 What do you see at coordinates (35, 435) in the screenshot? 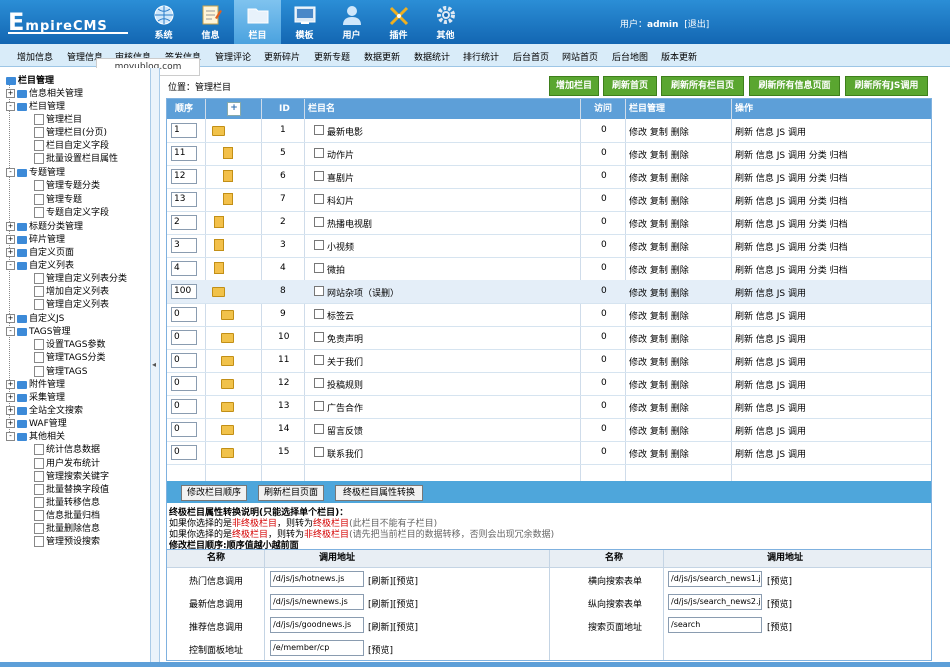
I see `sidebar-item: - 其他相关` at bounding box center [35, 435].